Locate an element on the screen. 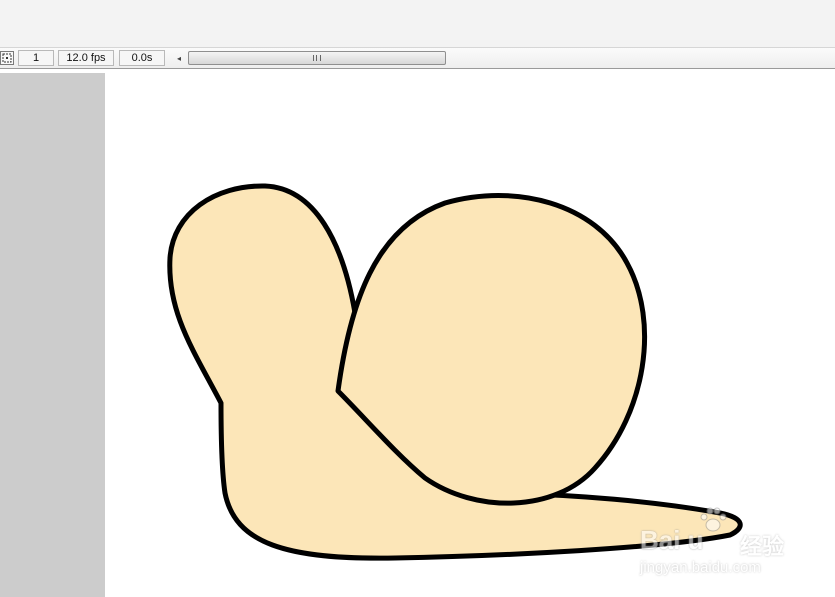  timeline-status-bar: 1 12.0 fps 0.0s ◂ is located at coordinates (417, 58).